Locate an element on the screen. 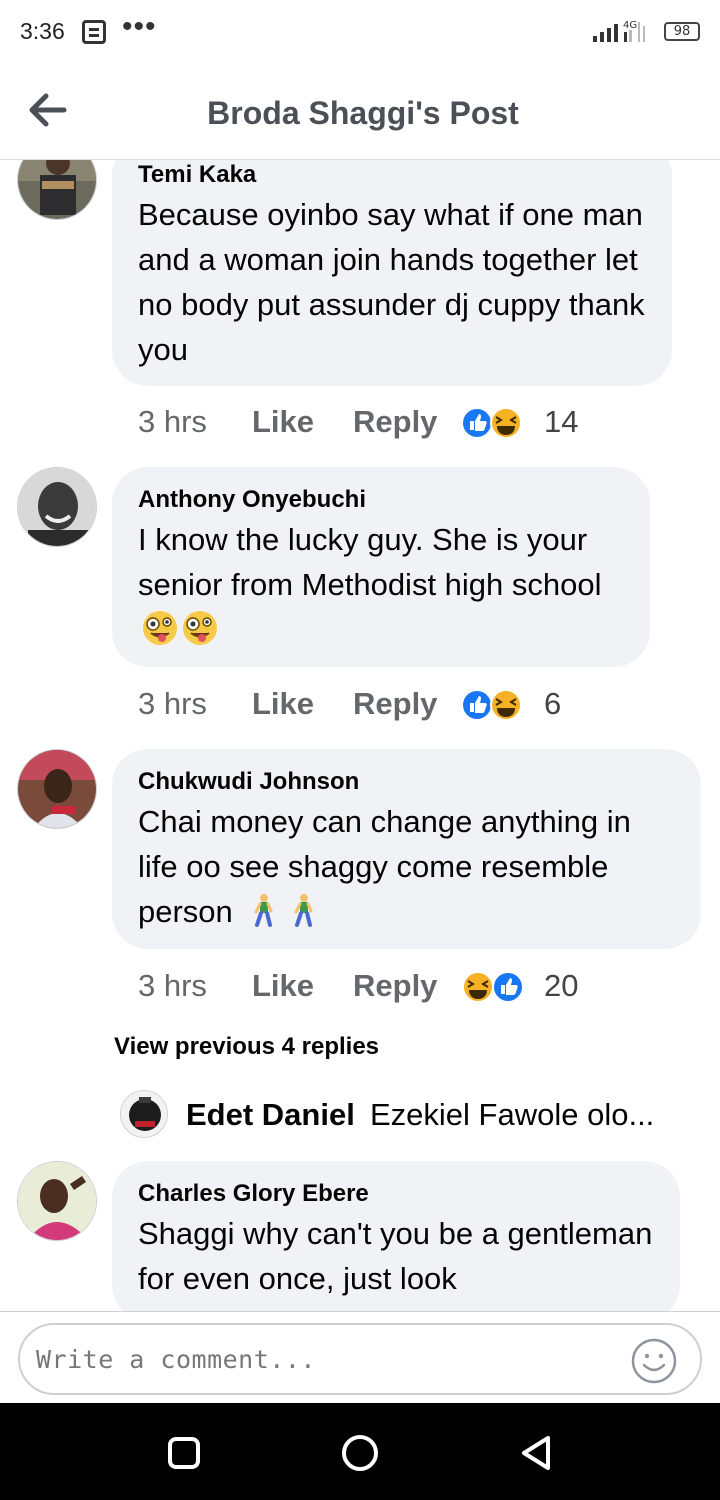  header: Broda Shaggi's Post is located at coordinates (360, 112).